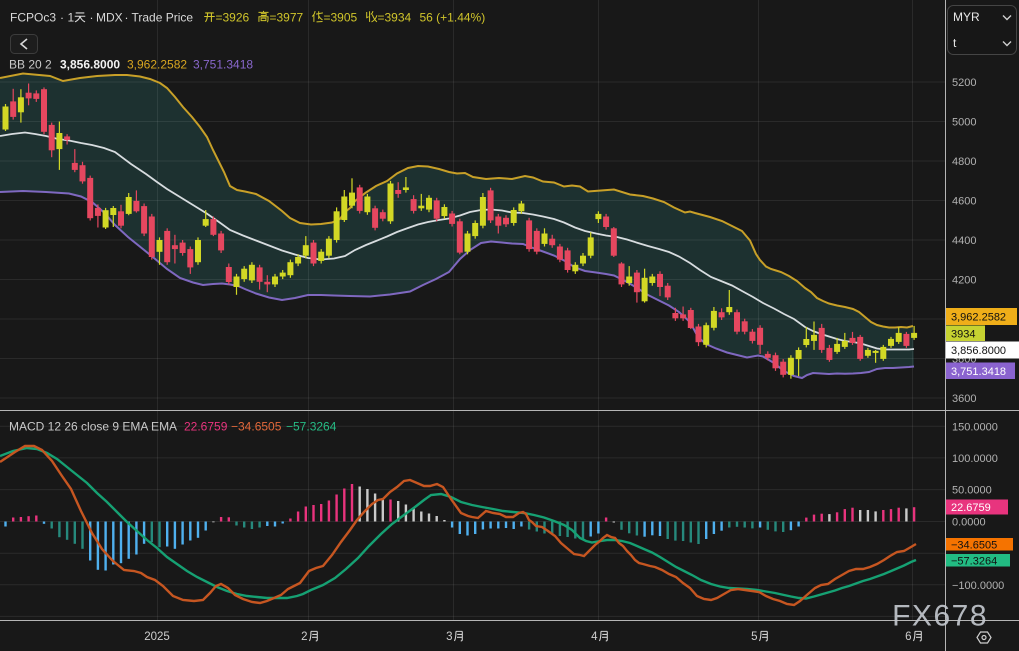 This screenshot has width=1019, height=651. What do you see at coordinates (287, 18) in the screenshot?
I see `svg-text: =3977` at bounding box center [287, 18].